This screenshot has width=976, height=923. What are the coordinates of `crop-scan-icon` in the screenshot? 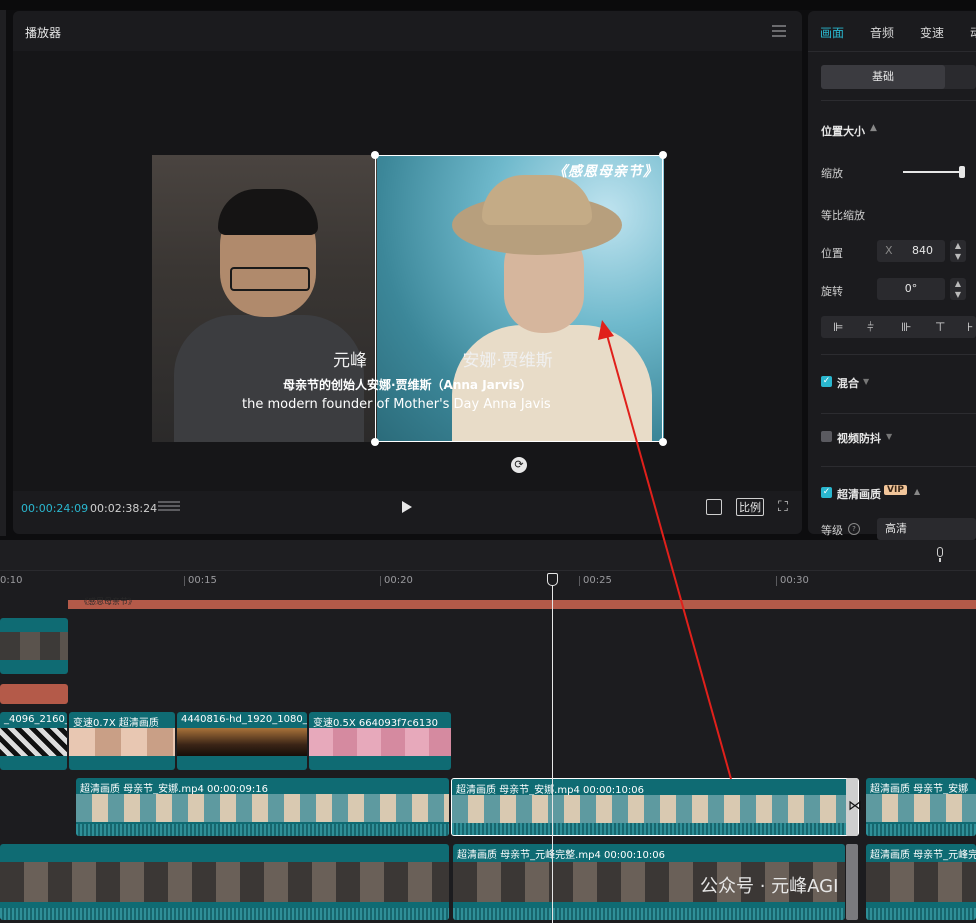 It's located at (714, 507).